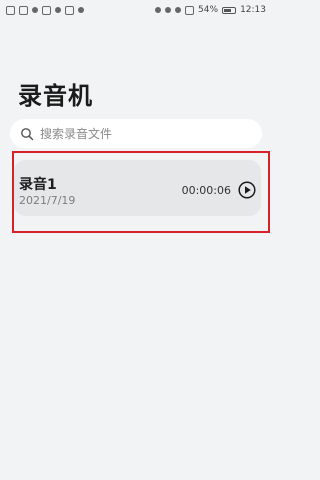 Image resolution: width=320 pixels, height=480 pixels. I want to click on camera-icon, so click(46, 10).